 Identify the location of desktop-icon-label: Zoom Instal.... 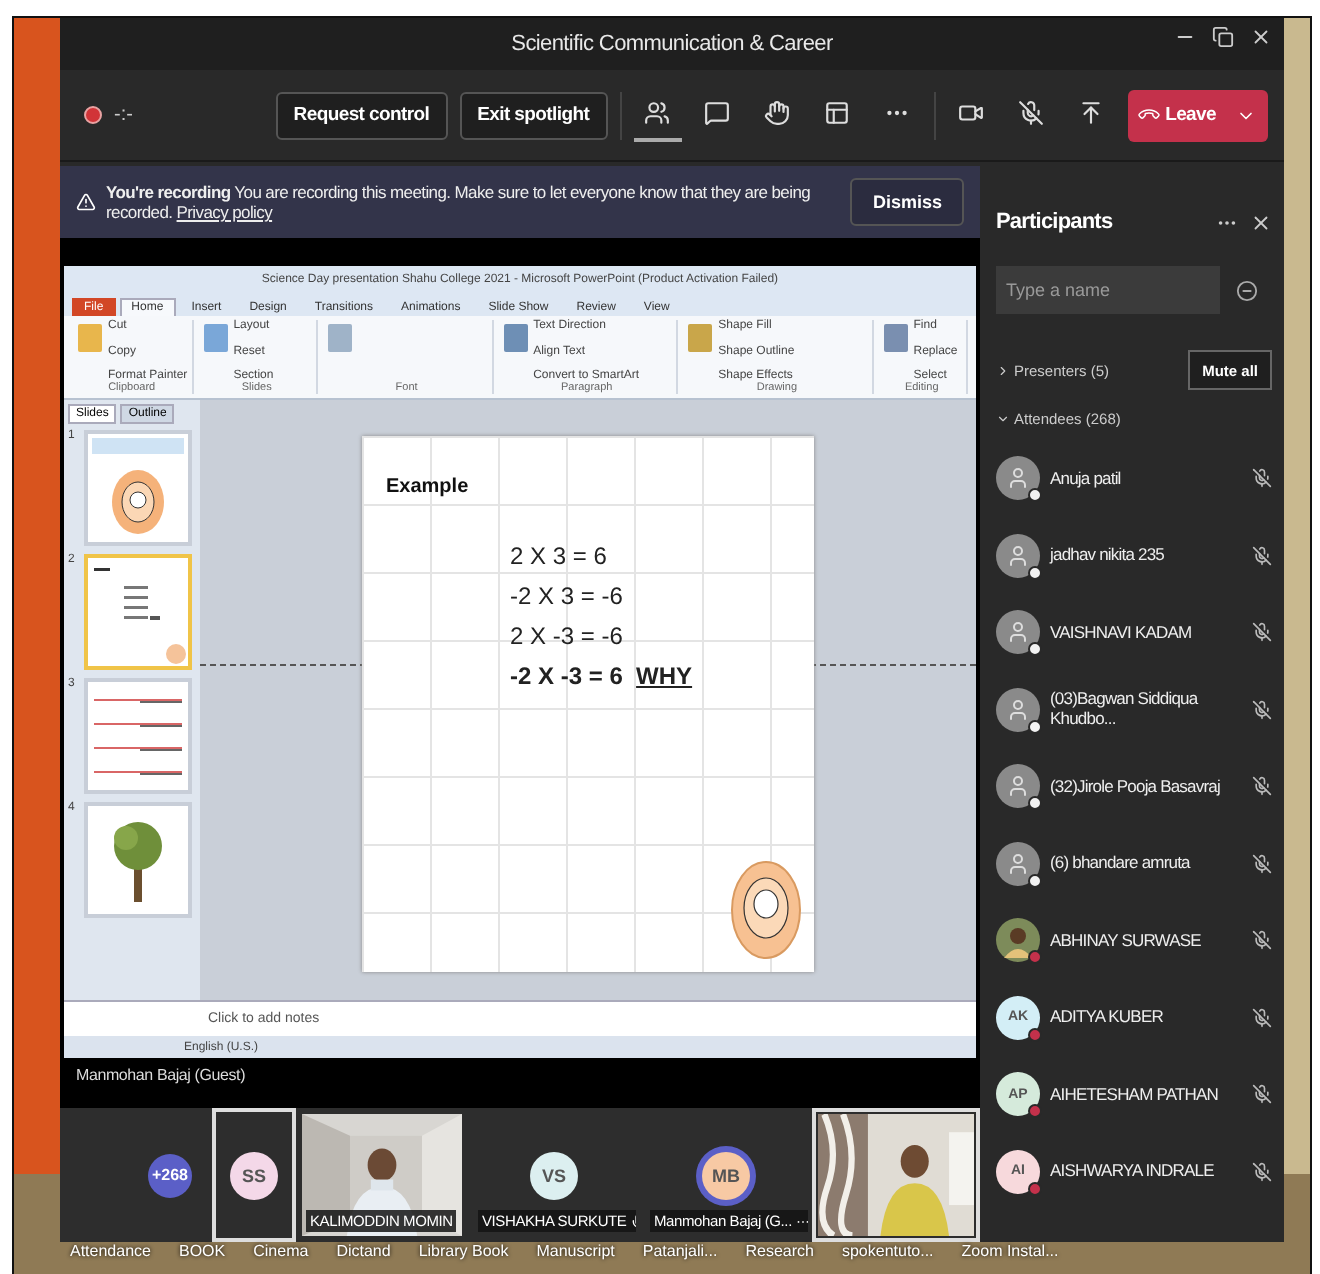
(1010, 1251).